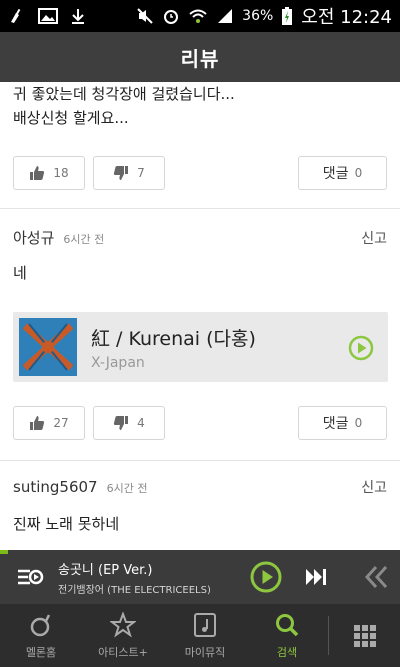  I want to click on play-icon, so click(266, 577).